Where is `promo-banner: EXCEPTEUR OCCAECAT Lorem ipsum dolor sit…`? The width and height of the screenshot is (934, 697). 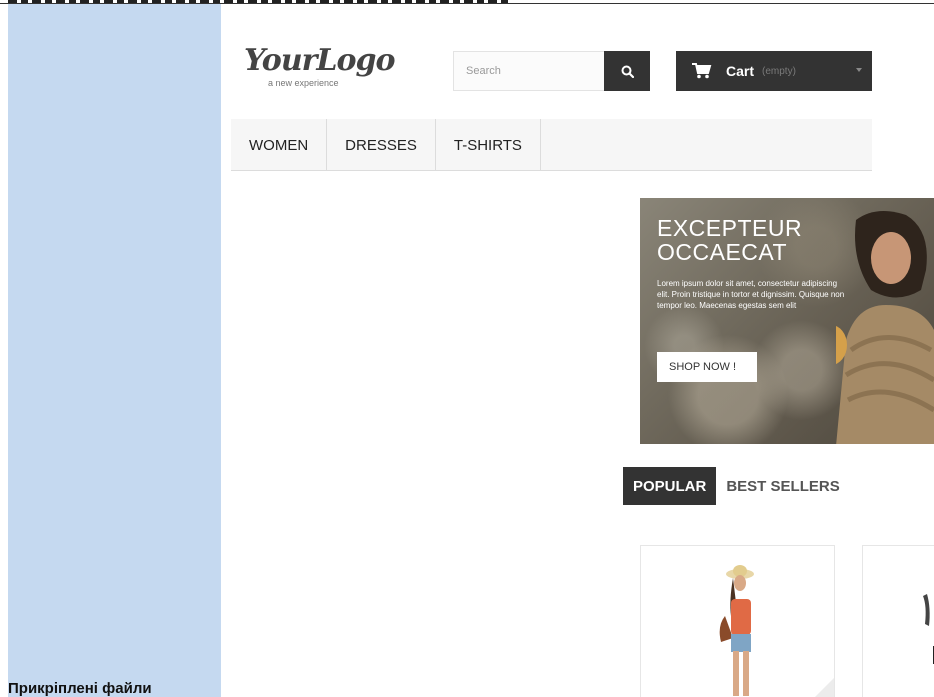
promo-banner: EXCEPTEUR OCCAECAT Lorem ipsum dolor sit… is located at coordinates (787, 321).